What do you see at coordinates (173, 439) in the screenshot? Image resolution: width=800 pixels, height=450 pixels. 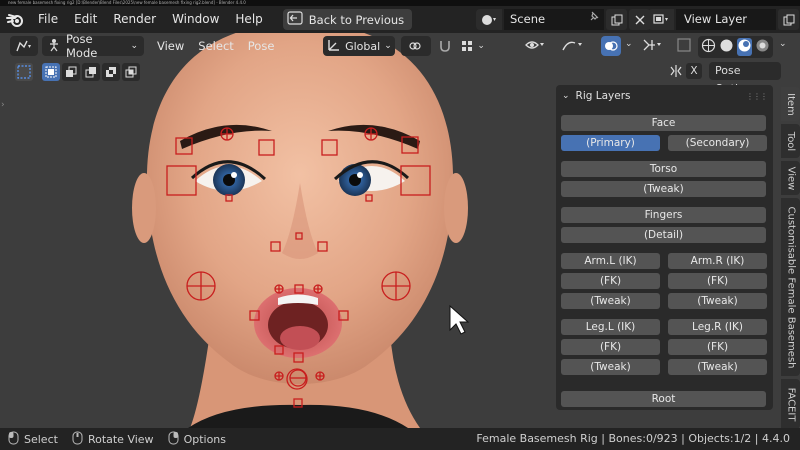 I see `mouse-right-icon` at bounding box center [173, 439].